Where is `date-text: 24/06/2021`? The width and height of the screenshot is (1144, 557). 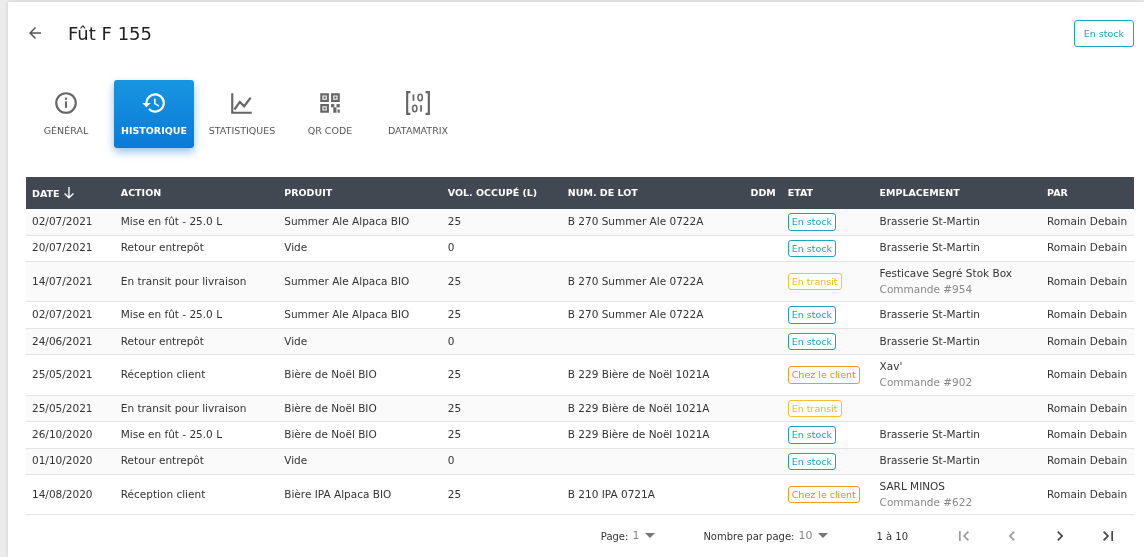 date-text: 24/06/2021 is located at coordinates (62, 340).